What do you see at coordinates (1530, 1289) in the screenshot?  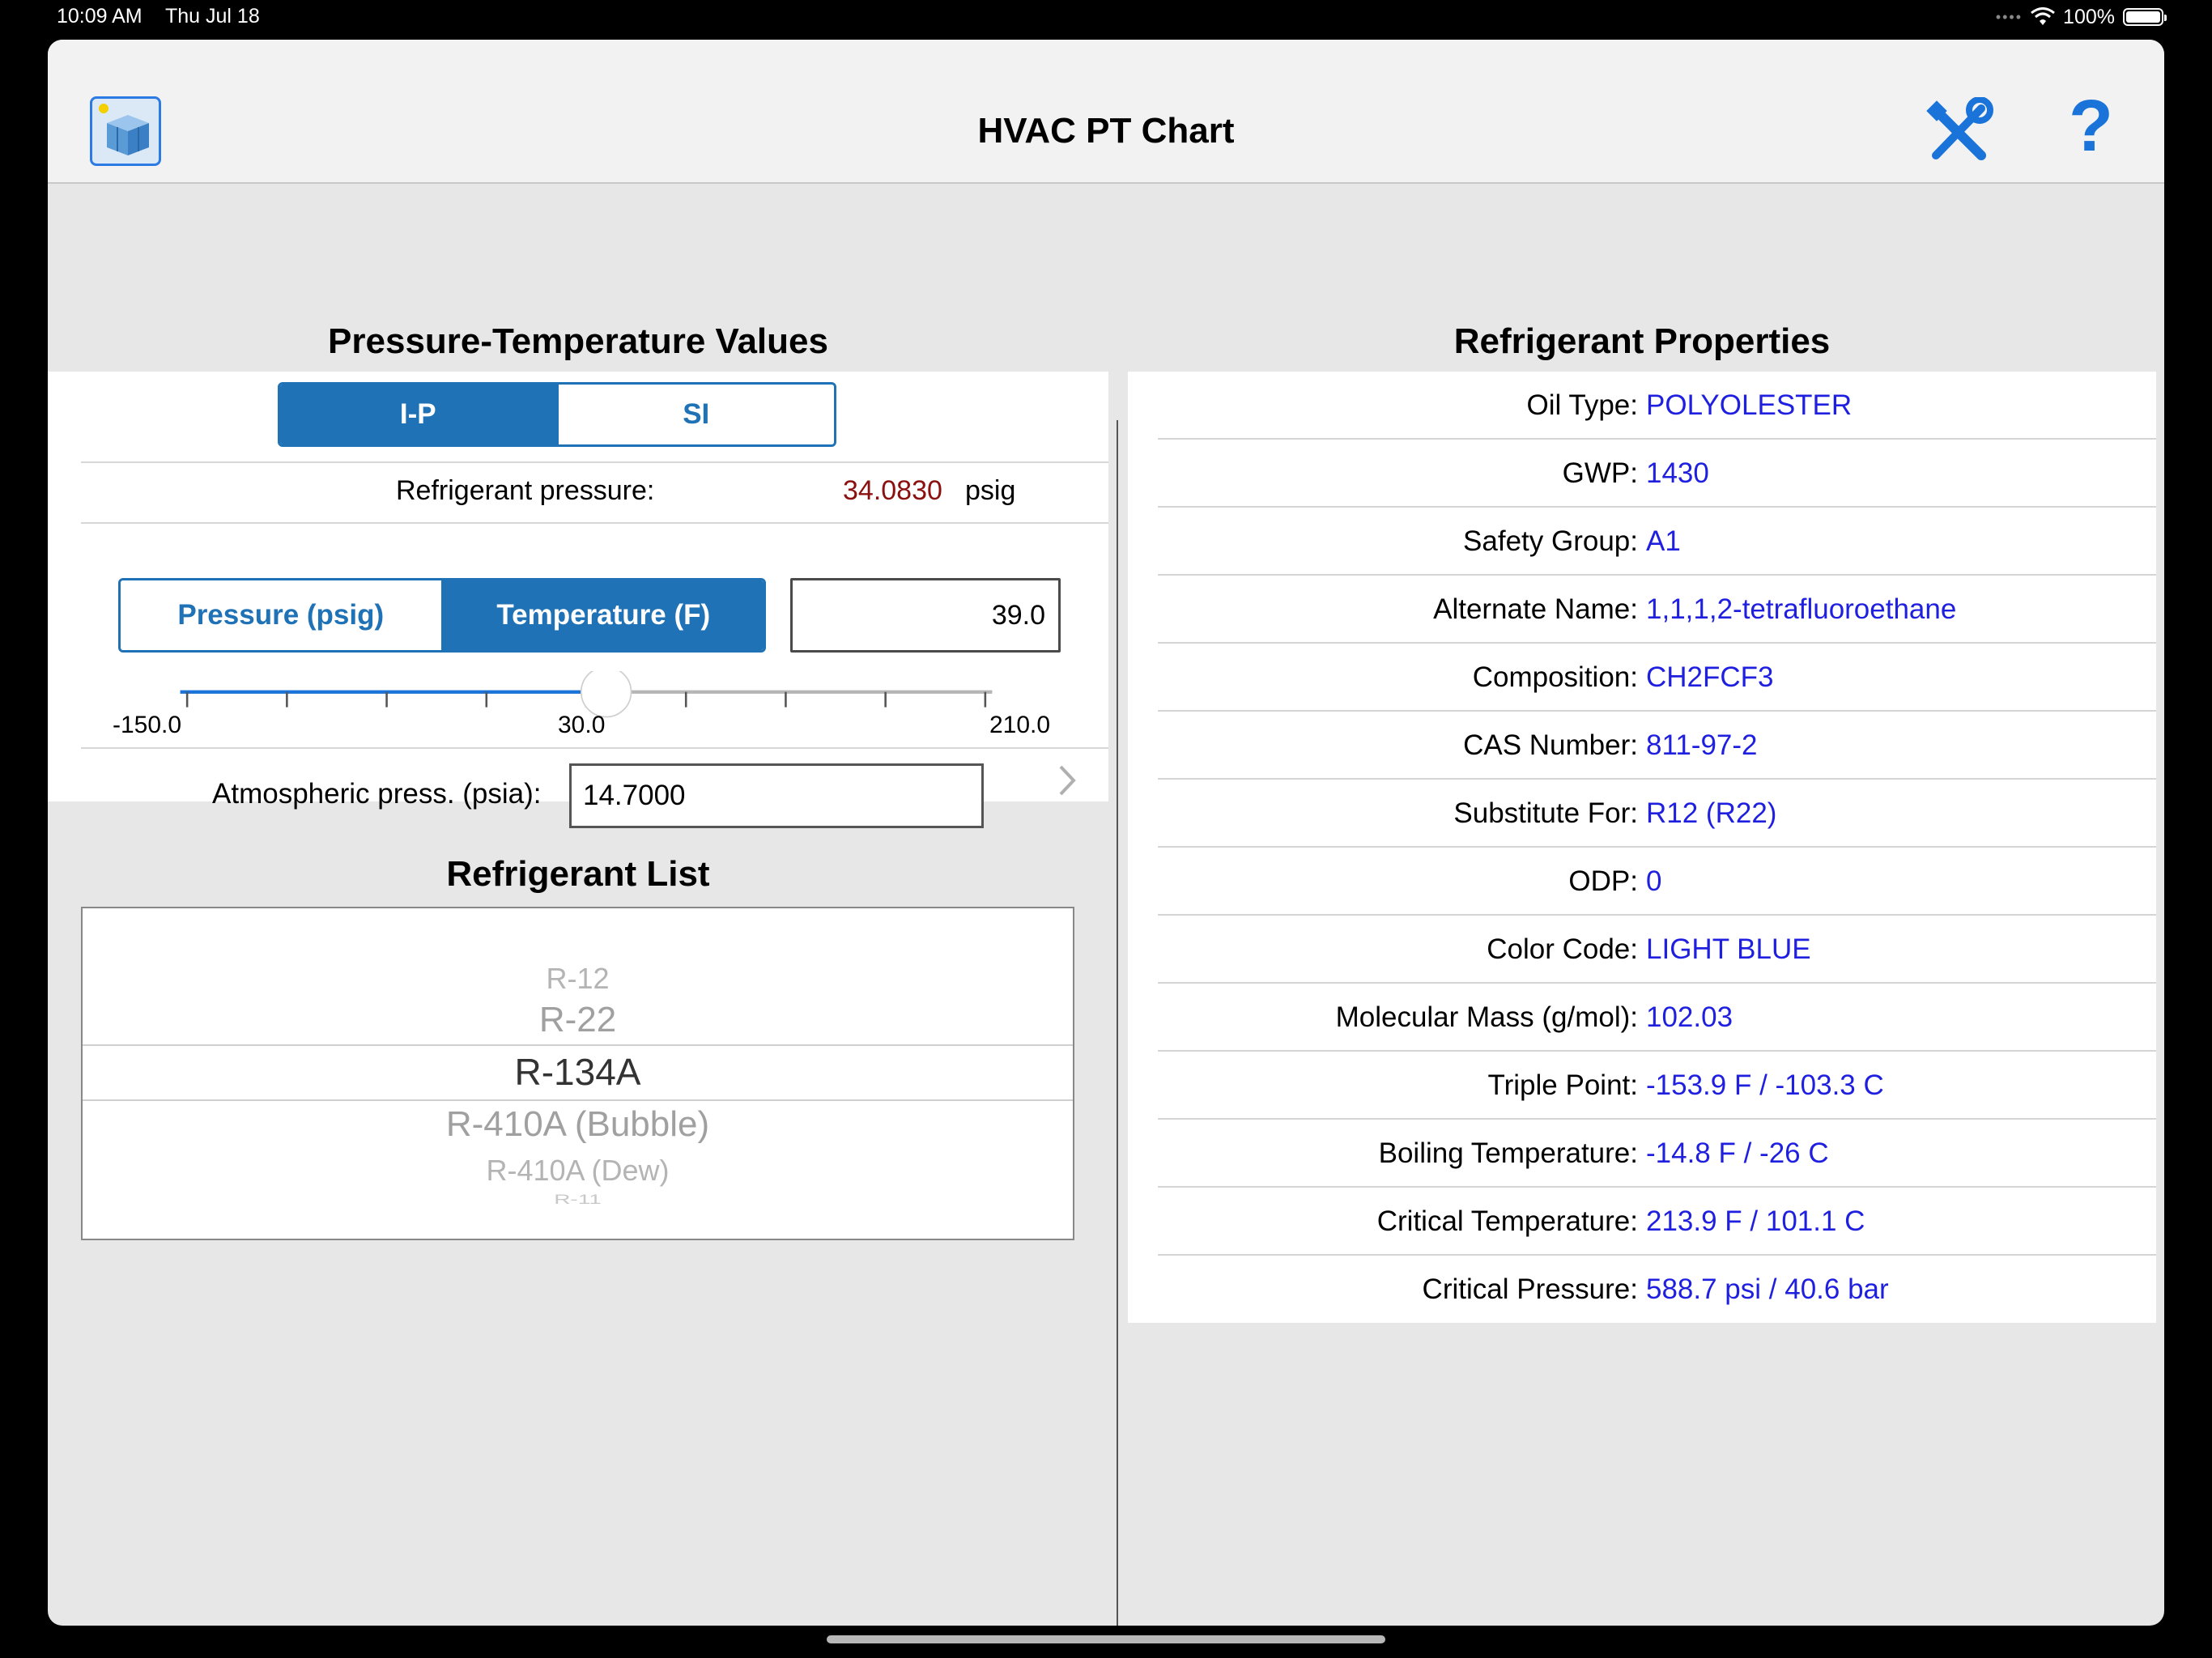 I see `property-label: Critical Pressure:` at bounding box center [1530, 1289].